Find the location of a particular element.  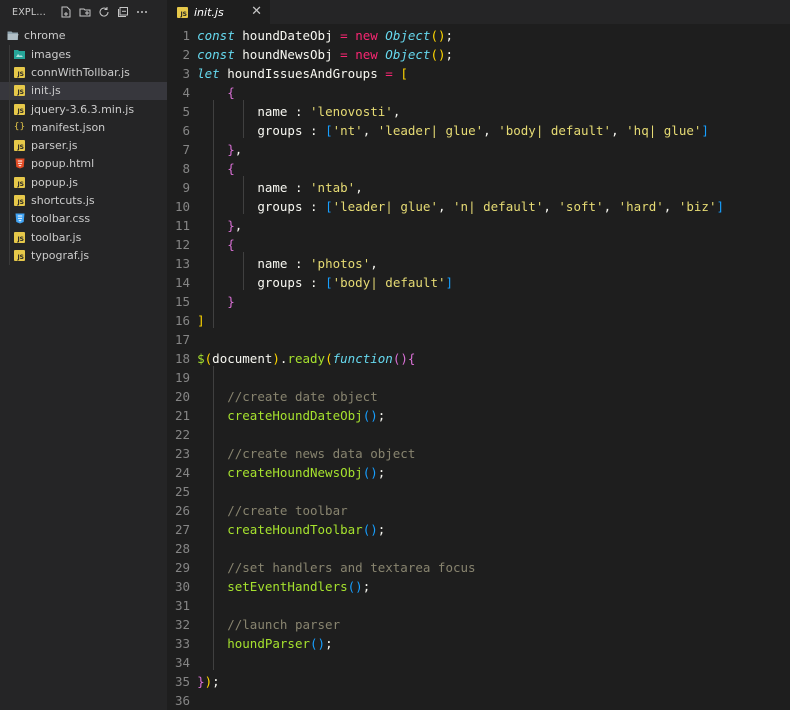

refresh-icon is located at coordinates (104, 12).